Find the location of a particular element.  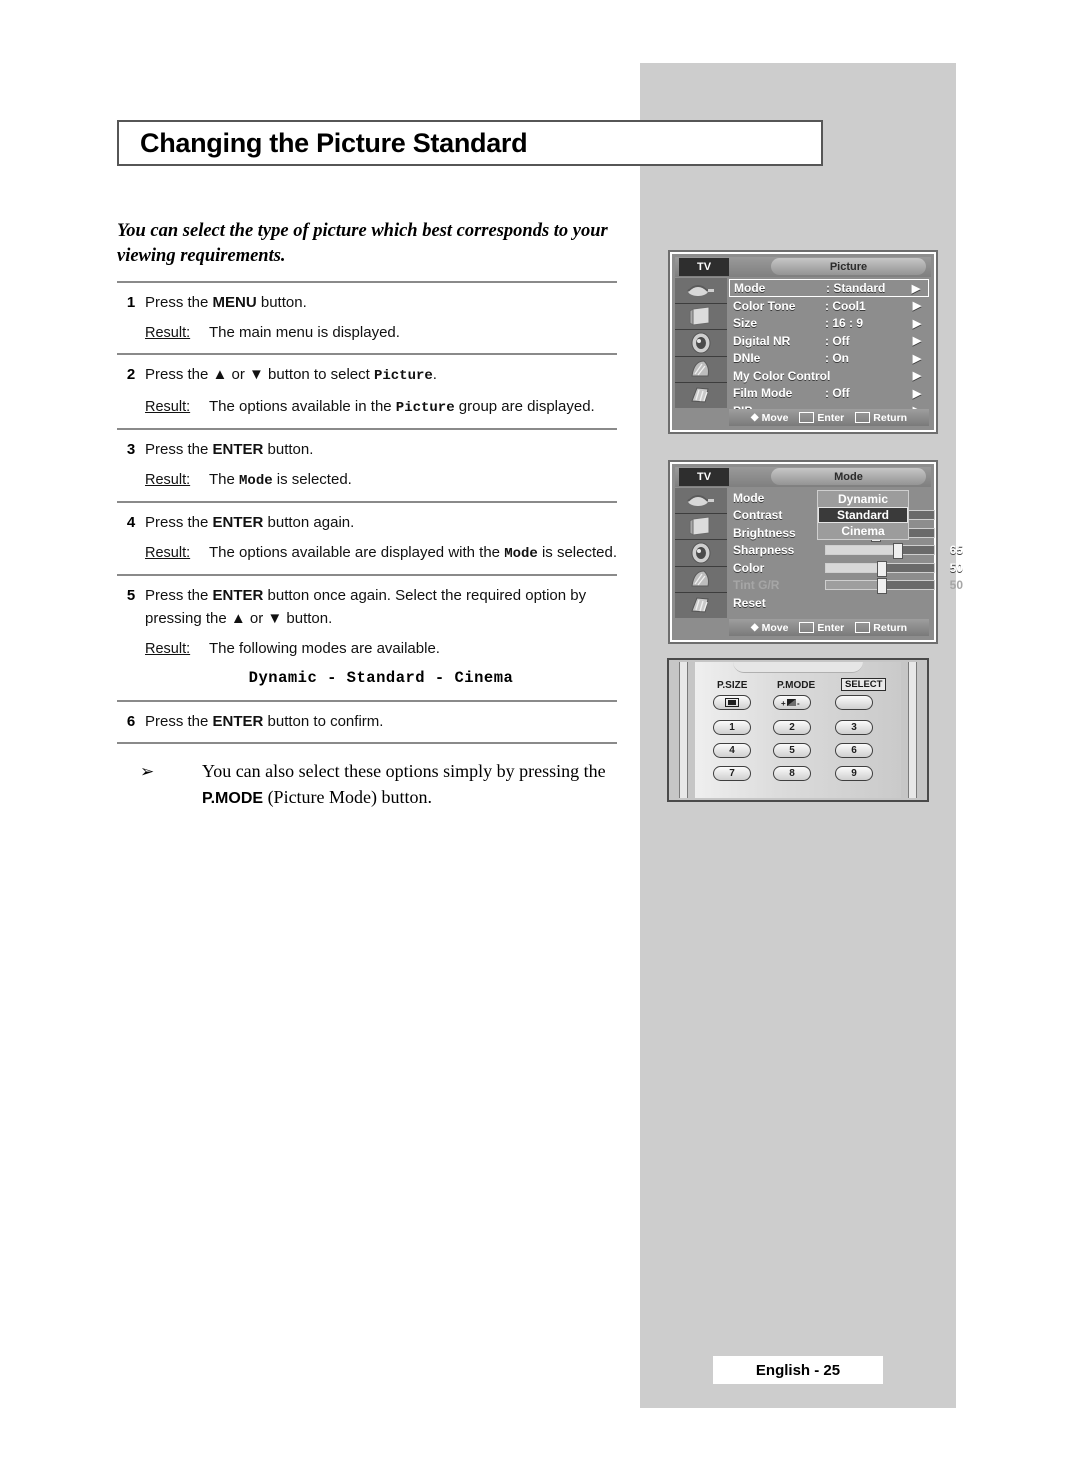

mode-dropdown: Dynamic Standard Cinema is located at coordinates (863, 515).